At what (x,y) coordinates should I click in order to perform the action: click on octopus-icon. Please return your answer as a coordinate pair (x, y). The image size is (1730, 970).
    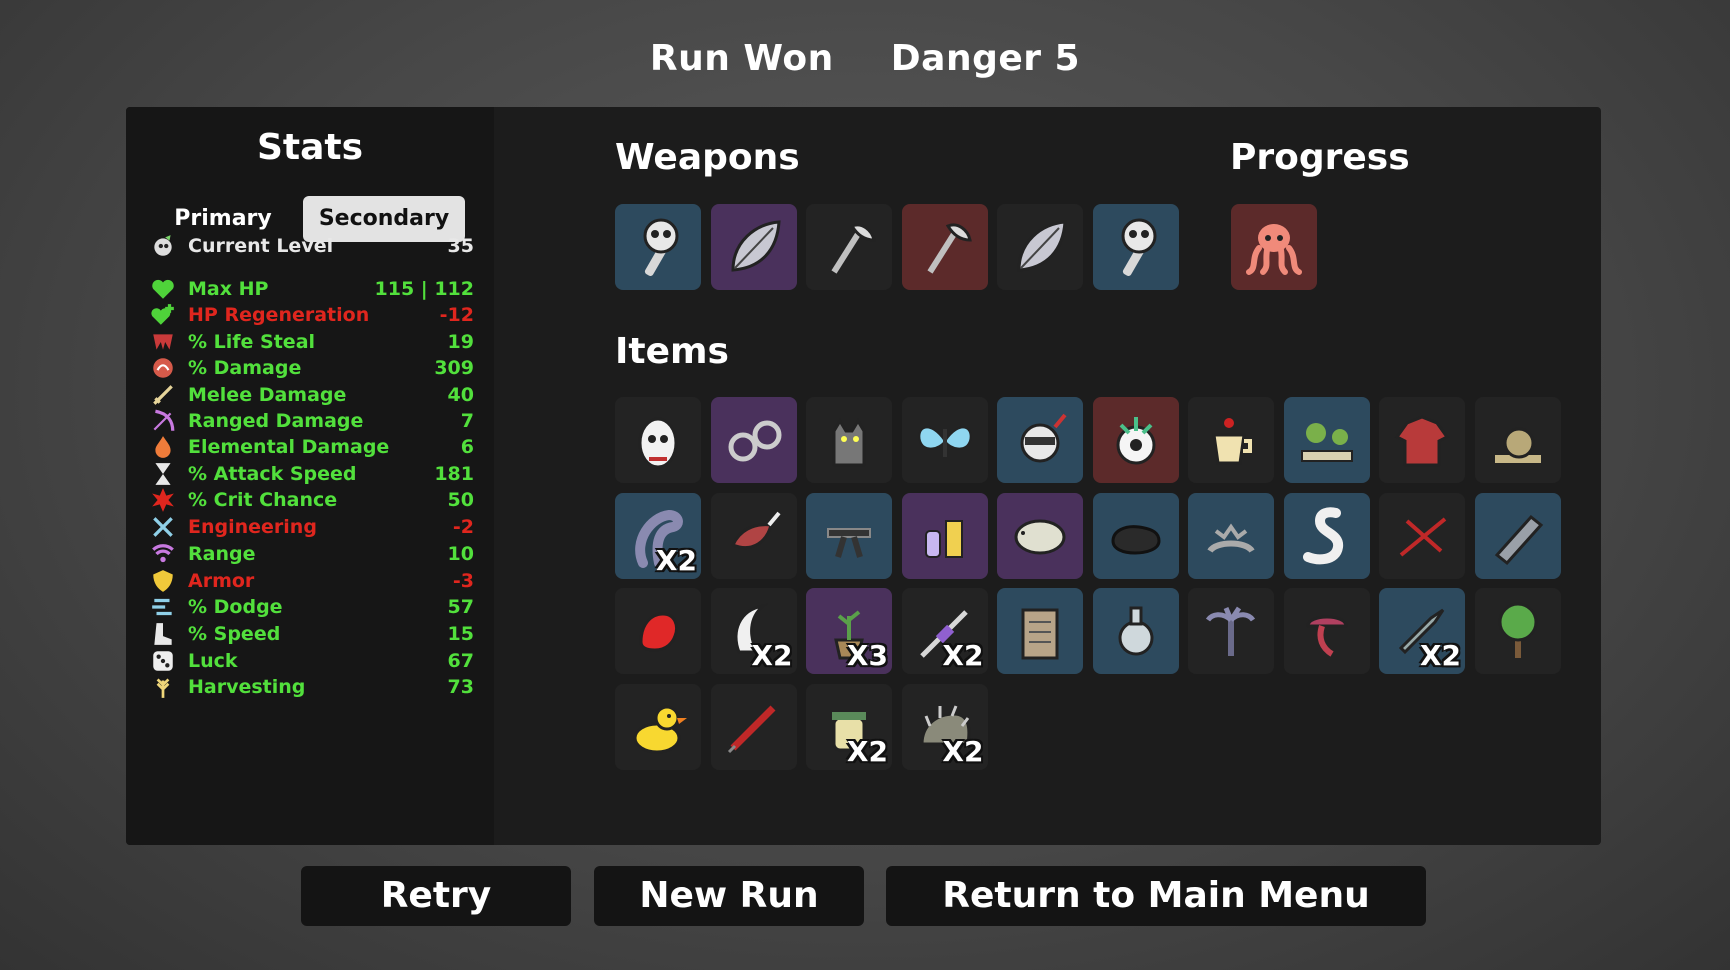
    Looking at the image, I should click on (1274, 247).